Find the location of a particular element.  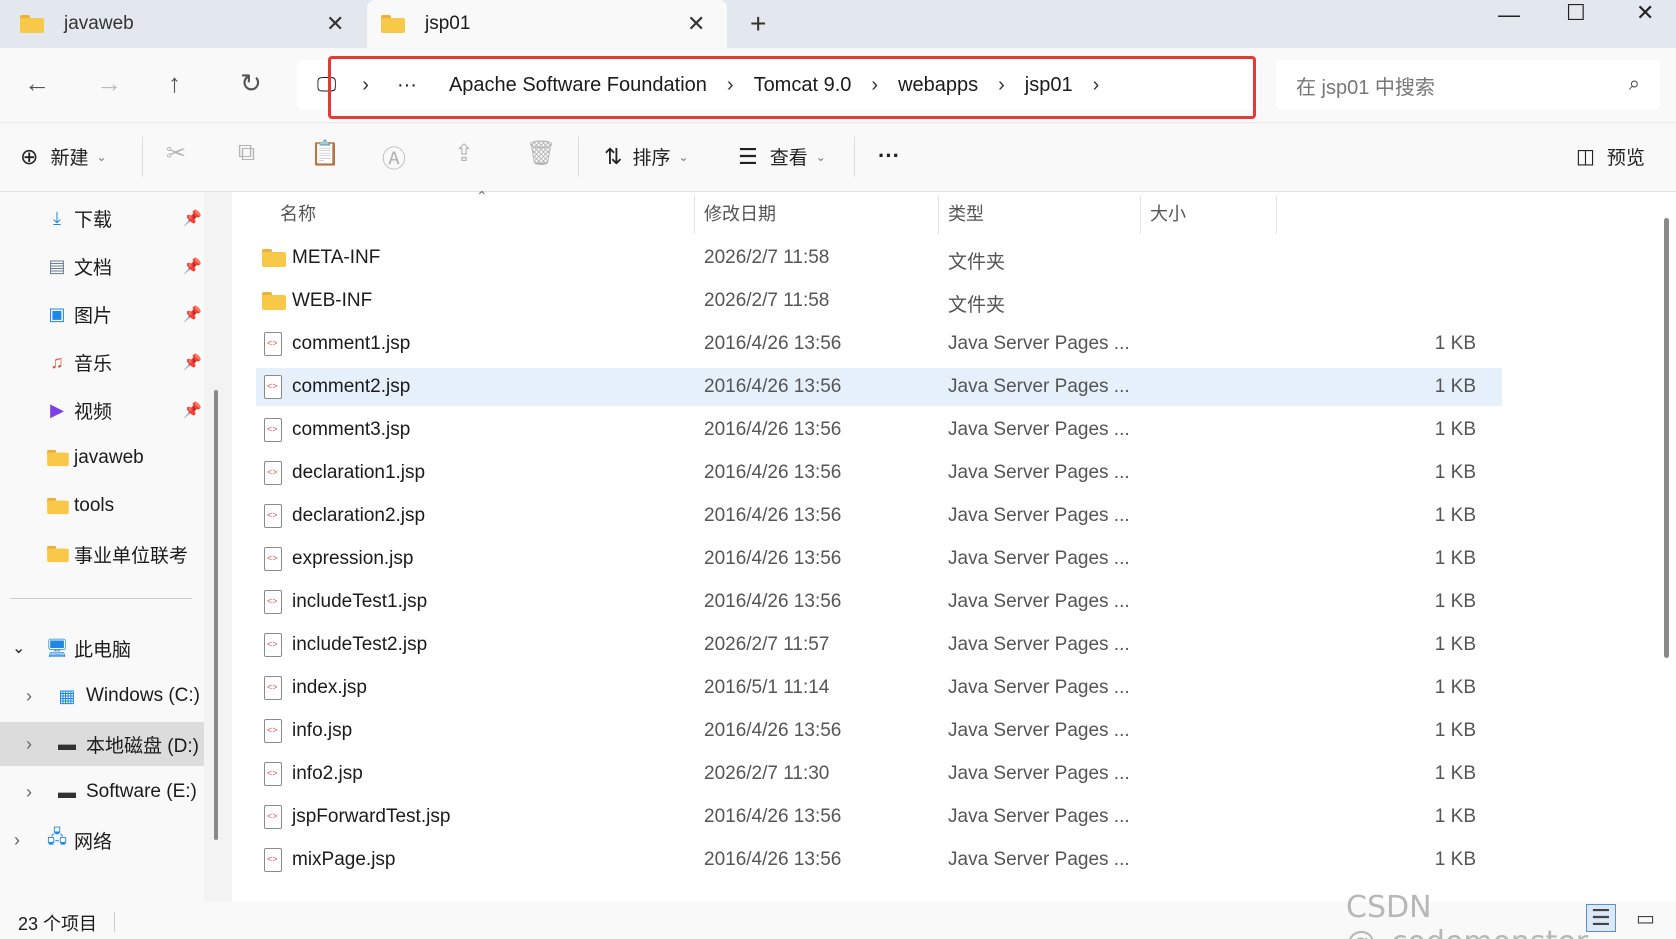

refresh-button: ↻ is located at coordinates (251, 83).